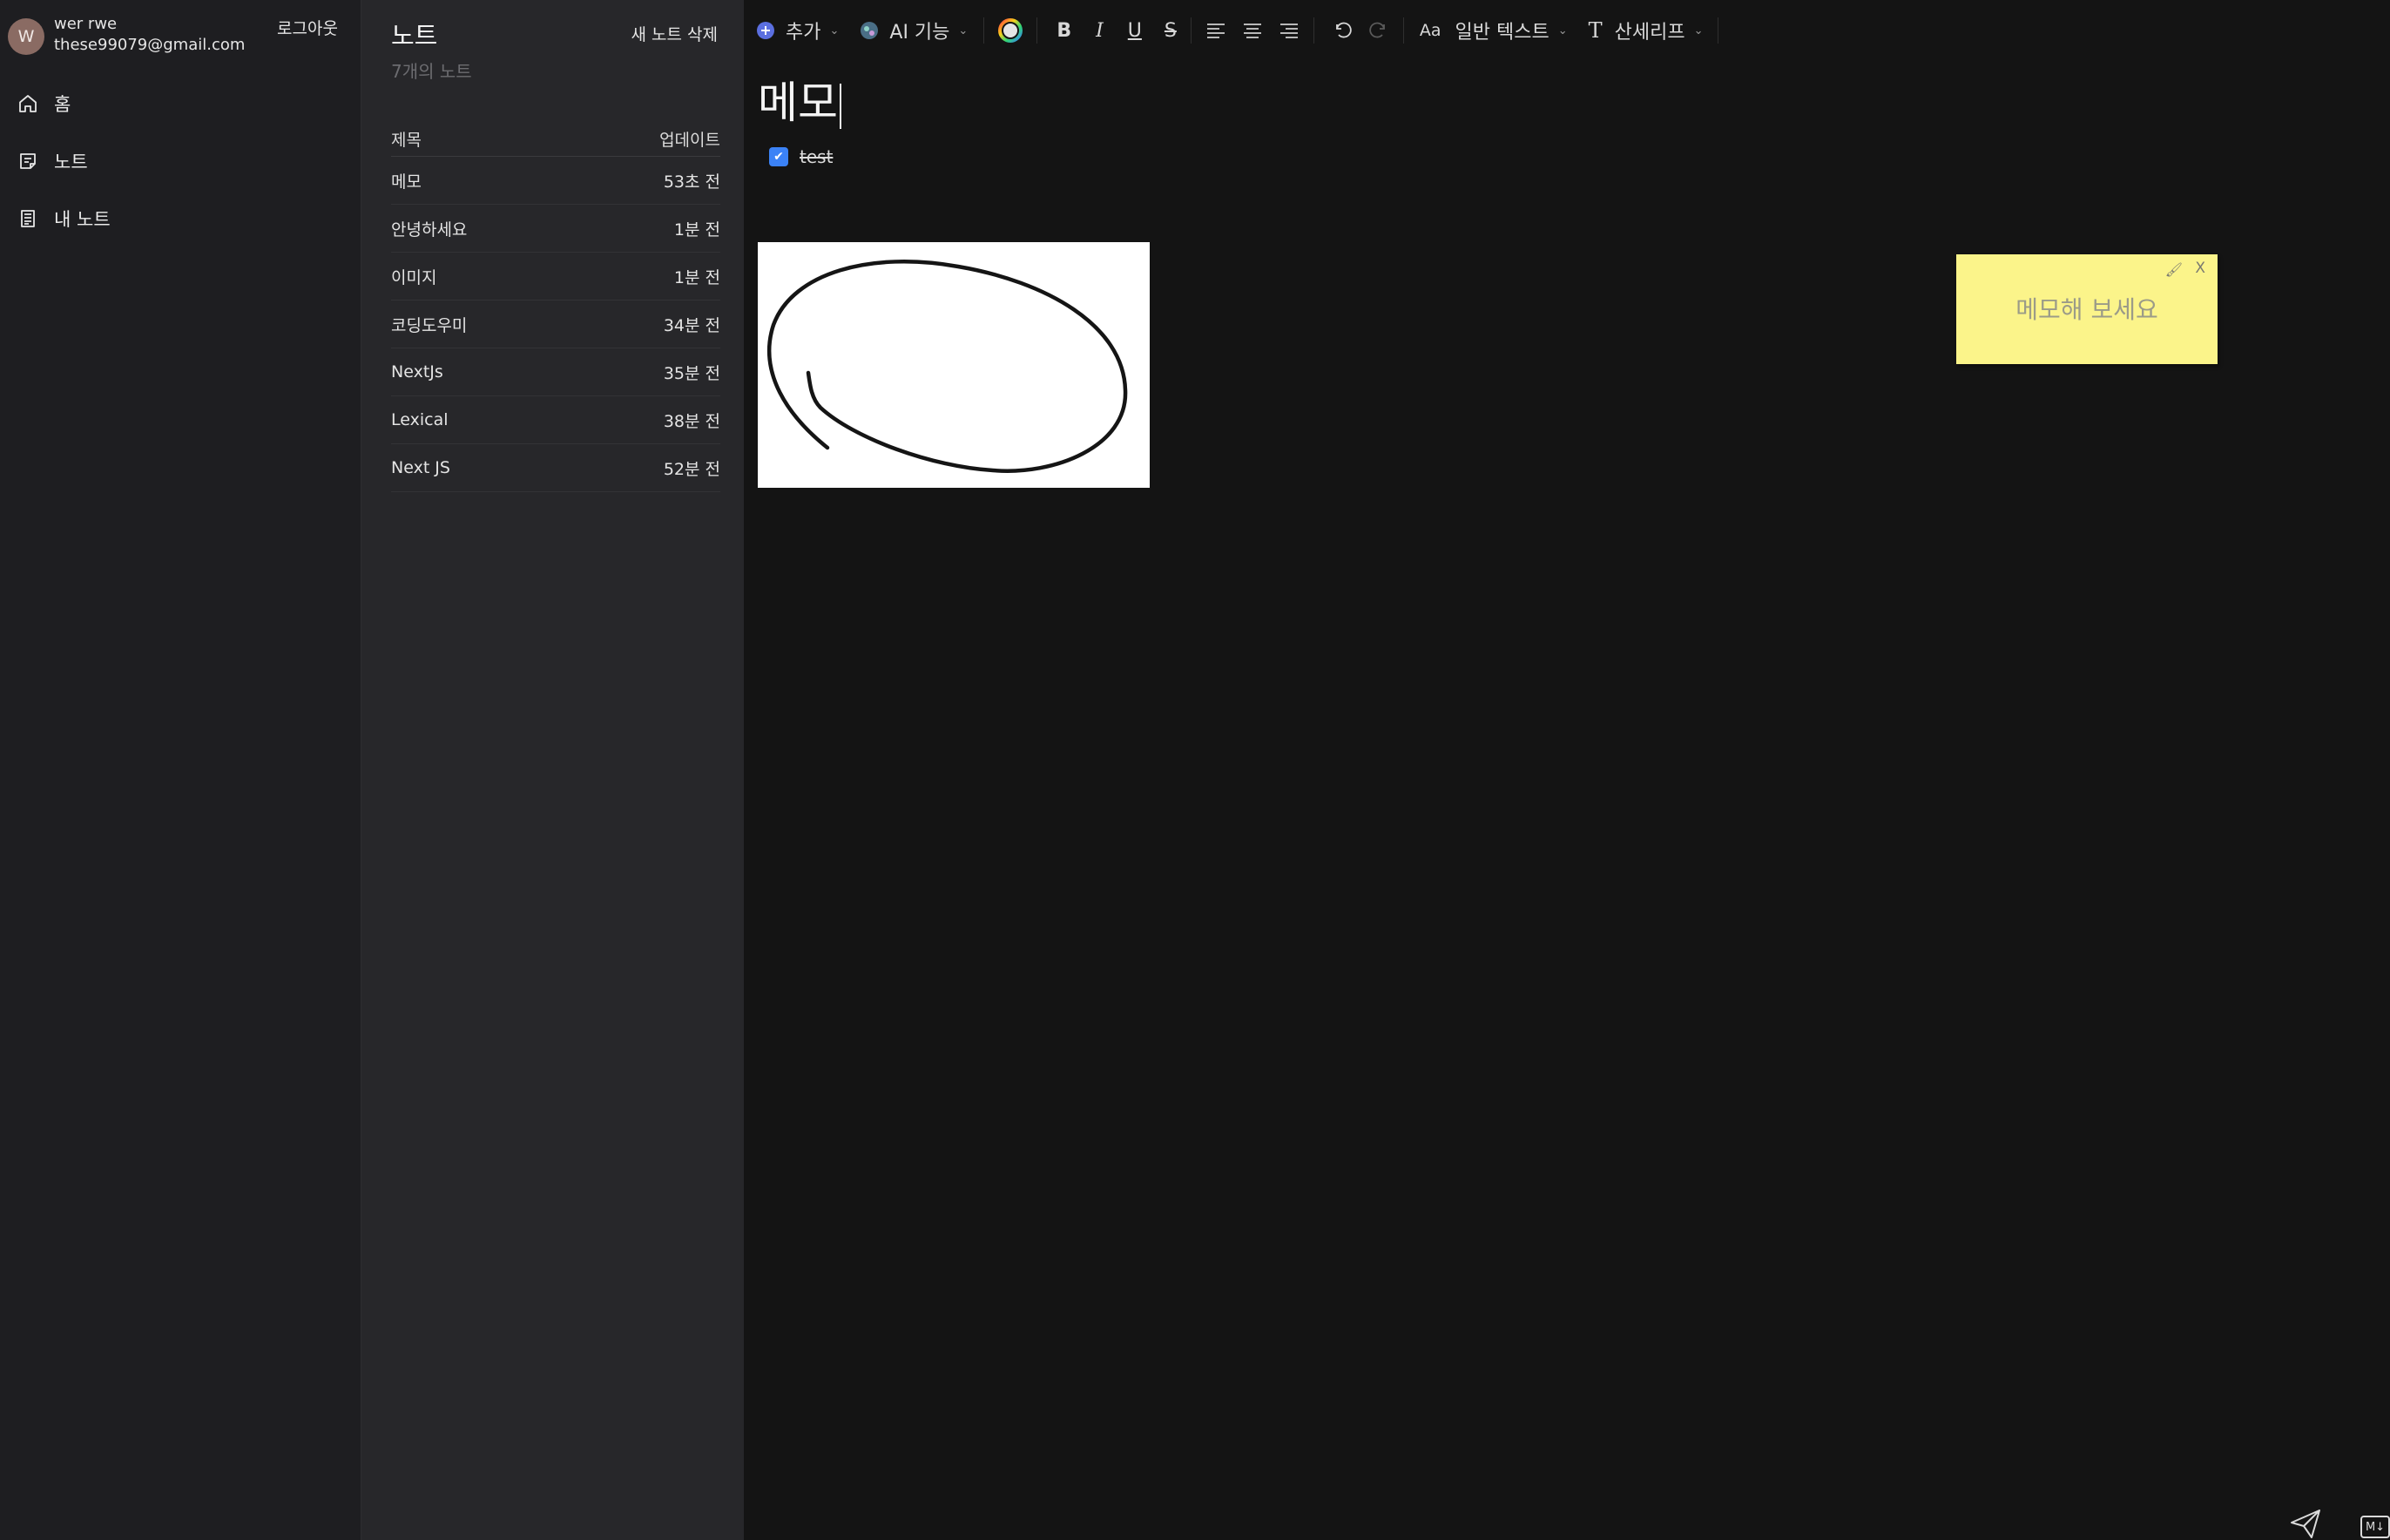 The width and height of the screenshot is (2390, 1540). Describe the element at coordinates (765, 30) in the screenshot. I see `plus-circle-icon` at that location.